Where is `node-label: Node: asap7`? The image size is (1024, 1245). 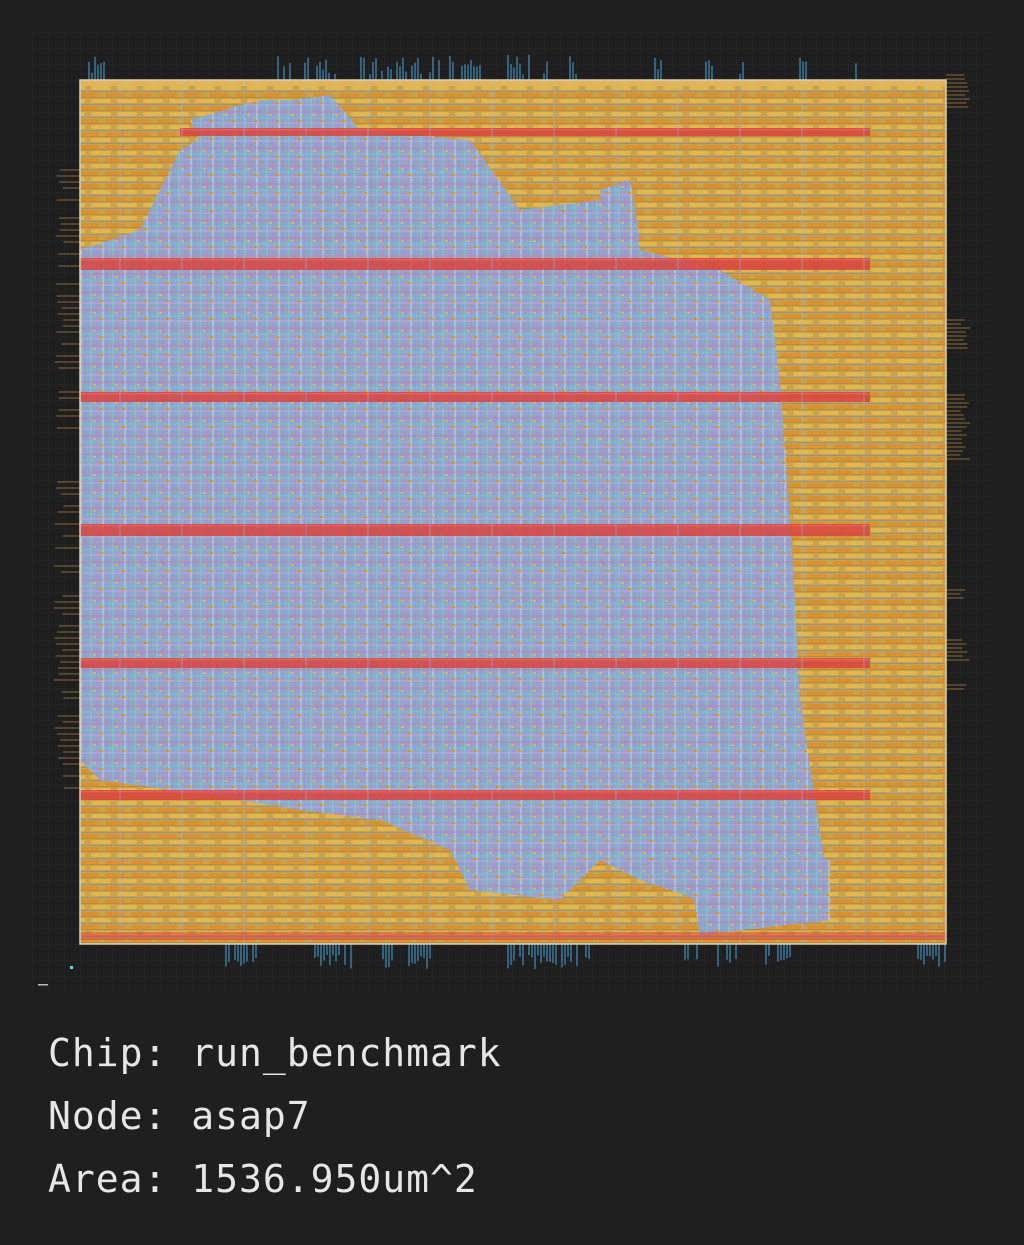 node-label: Node: asap7 is located at coordinates (179, 1116).